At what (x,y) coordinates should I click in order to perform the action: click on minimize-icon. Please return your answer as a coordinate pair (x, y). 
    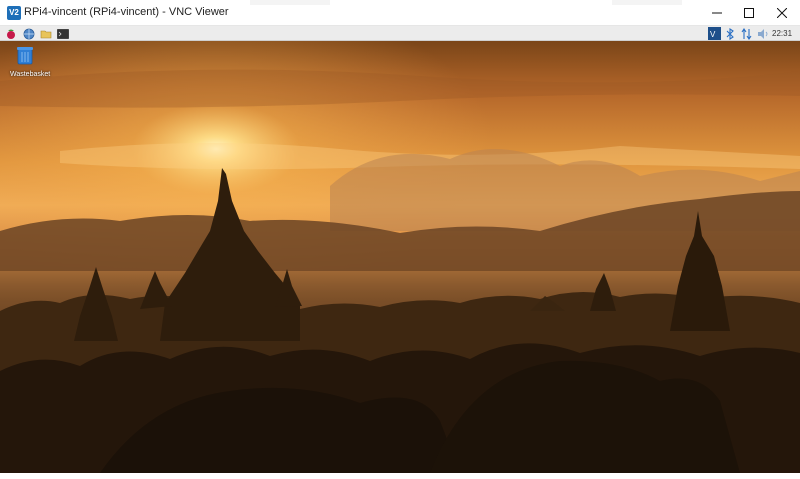
    Looking at the image, I should click on (717, 13).